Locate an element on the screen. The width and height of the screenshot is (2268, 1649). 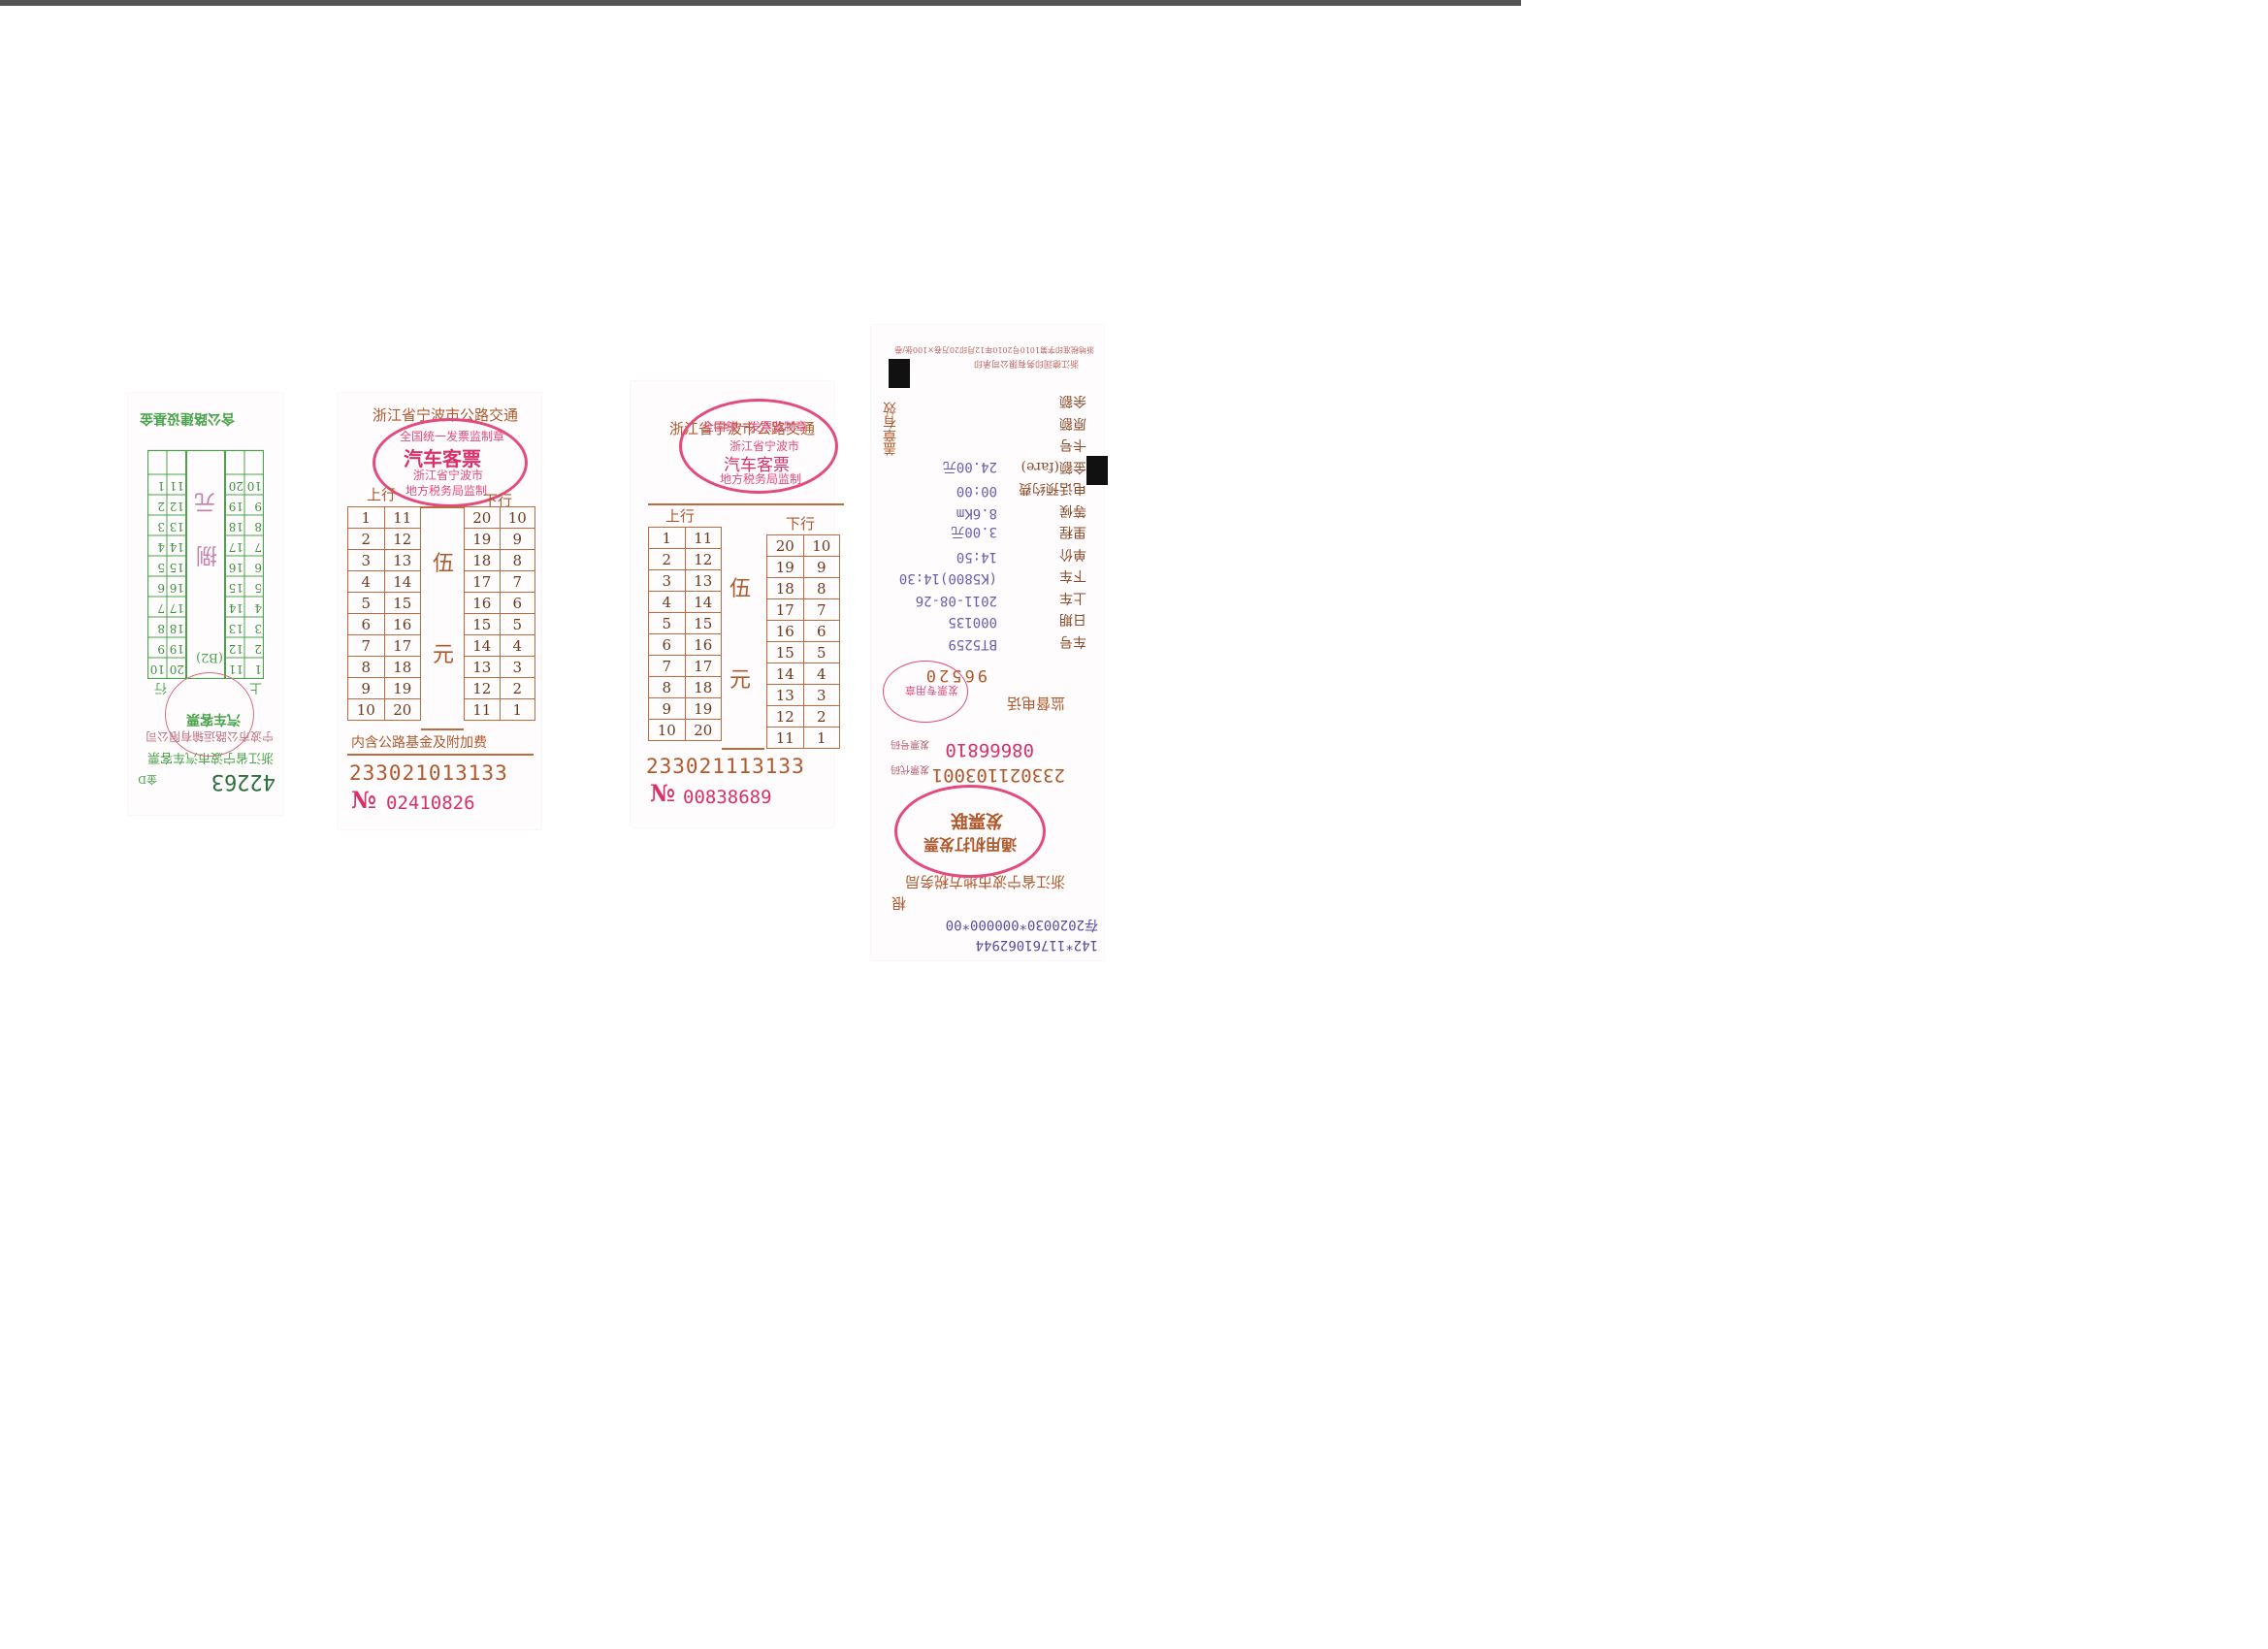
ticket2-amount-2: 元 is located at coordinates (444, 655).